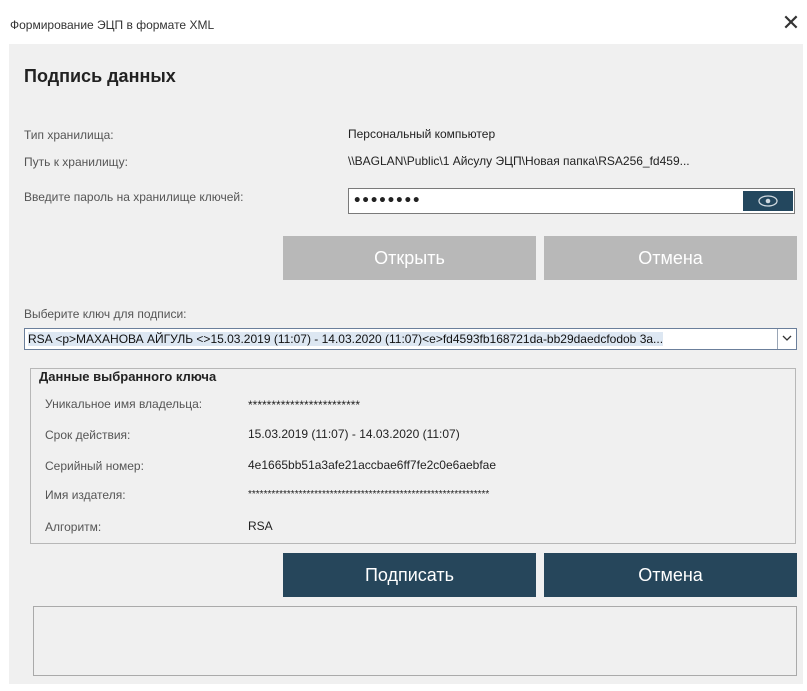  I want to click on validity-label: Срок действия:, so click(88, 435).